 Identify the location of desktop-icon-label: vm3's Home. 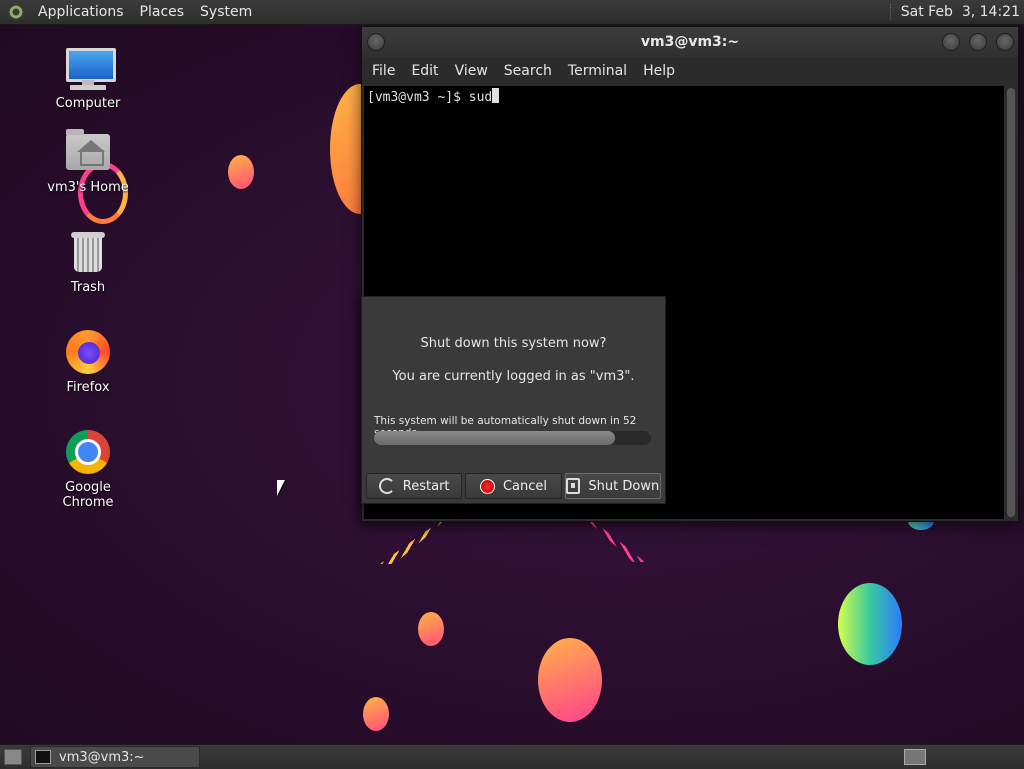
(88, 187).